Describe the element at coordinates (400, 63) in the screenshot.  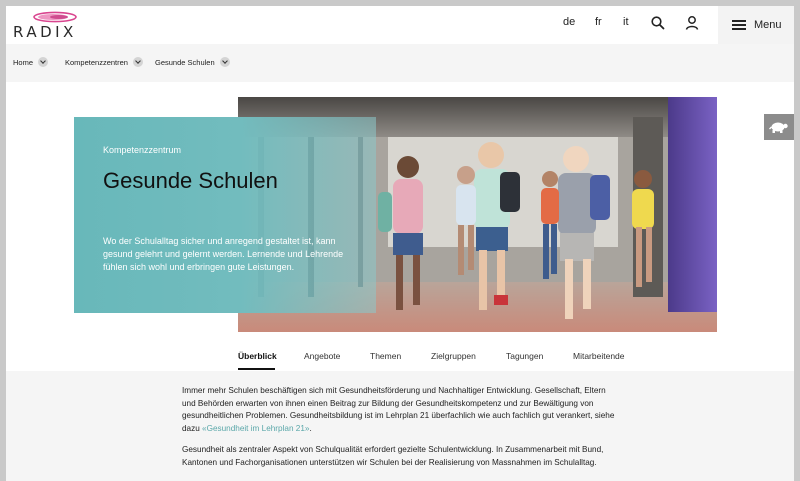
I see `breadcrumb: Home Kompetenzzentren Gesunde Schulen` at that location.